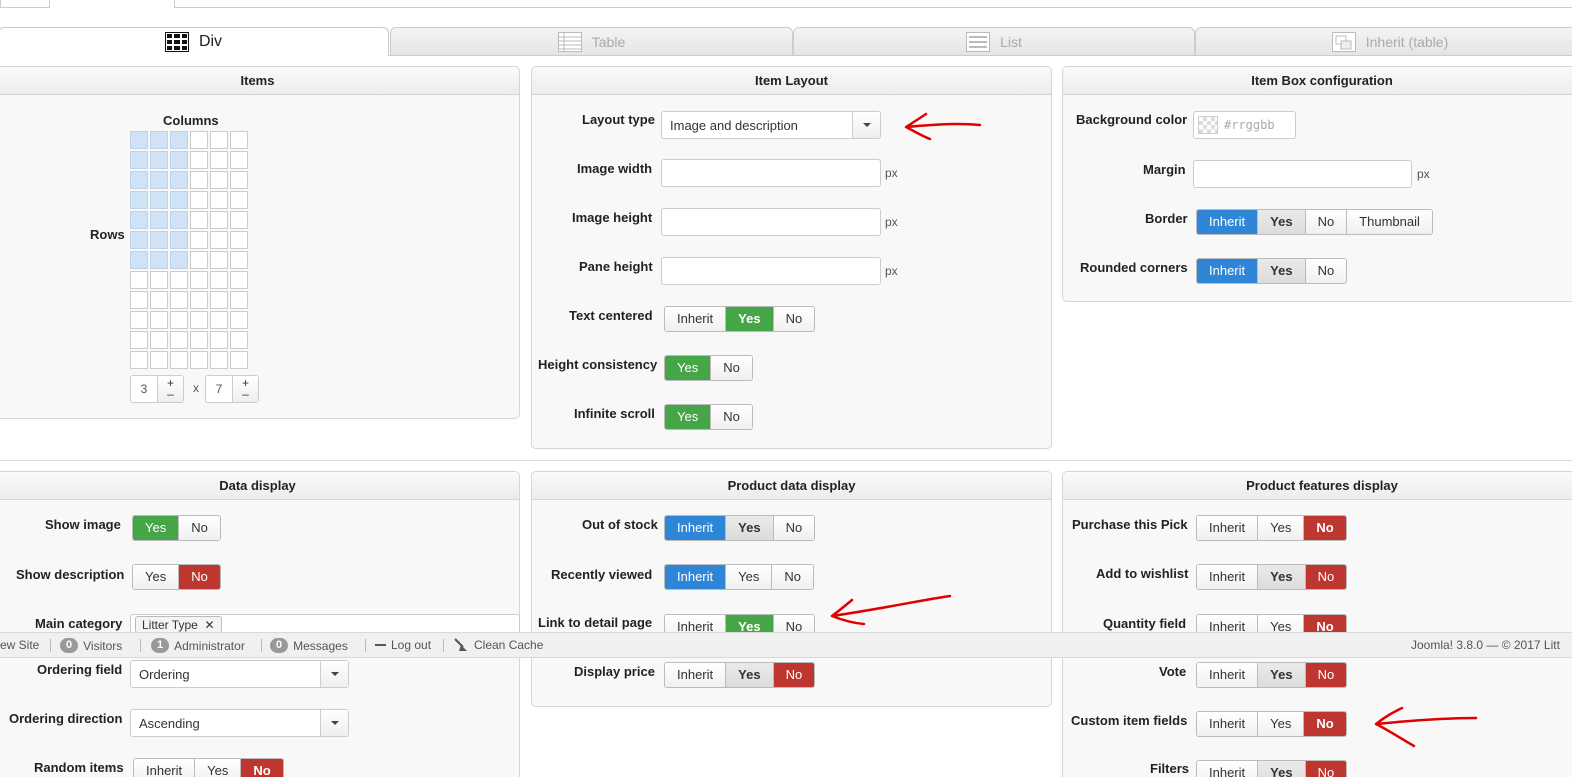 This screenshot has height=777, width=1572. Describe the element at coordinates (164, 768) in the screenshot. I see `random-items-inherit: Inherit` at that location.